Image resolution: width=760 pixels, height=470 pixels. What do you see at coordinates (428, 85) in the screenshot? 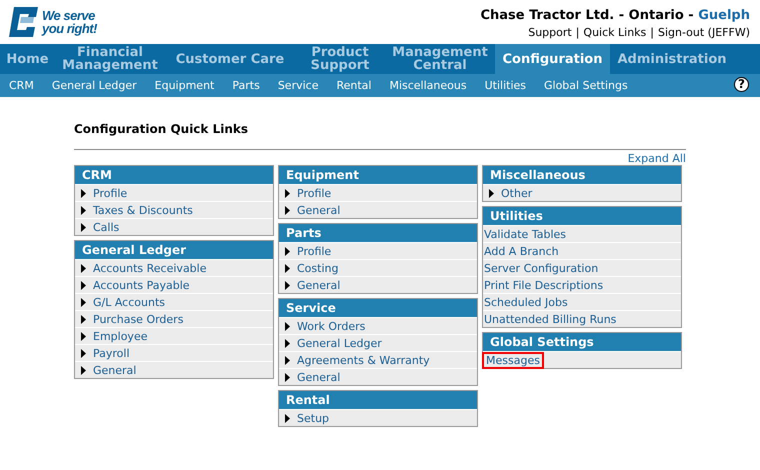
I see `subnav-link: Miscellaneous` at bounding box center [428, 85].